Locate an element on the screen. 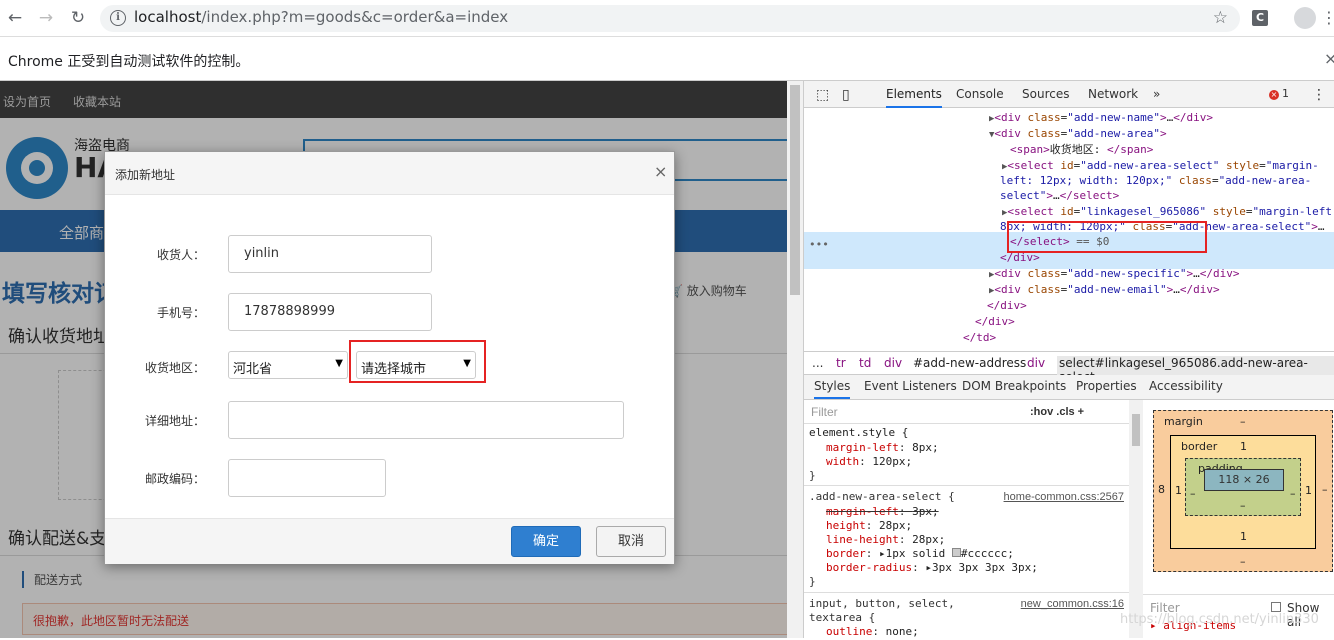 This screenshot has height=640, width=1334. tab-styles: Styles is located at coordinates (832, 389).